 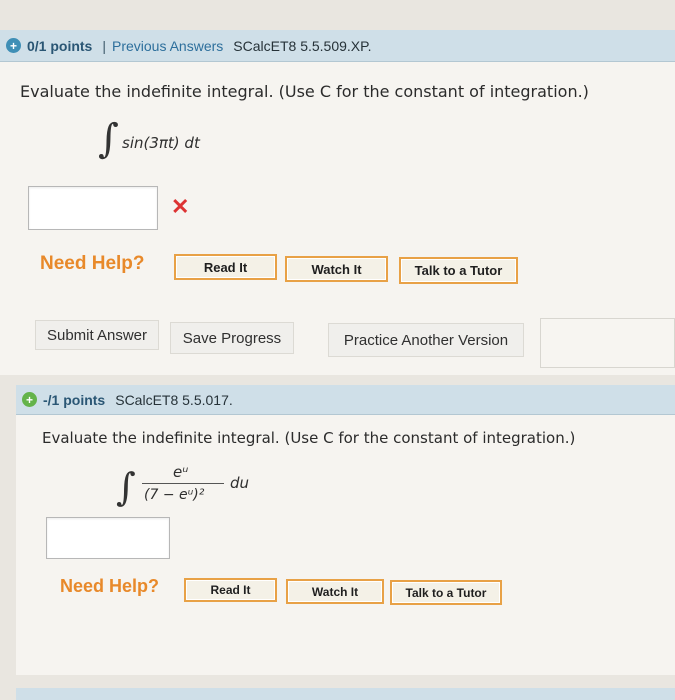 What do you see at coordinates (74, 399) in the screenshot?
I see `question-2-points: -/1 points` at bounding box center [74, 399].